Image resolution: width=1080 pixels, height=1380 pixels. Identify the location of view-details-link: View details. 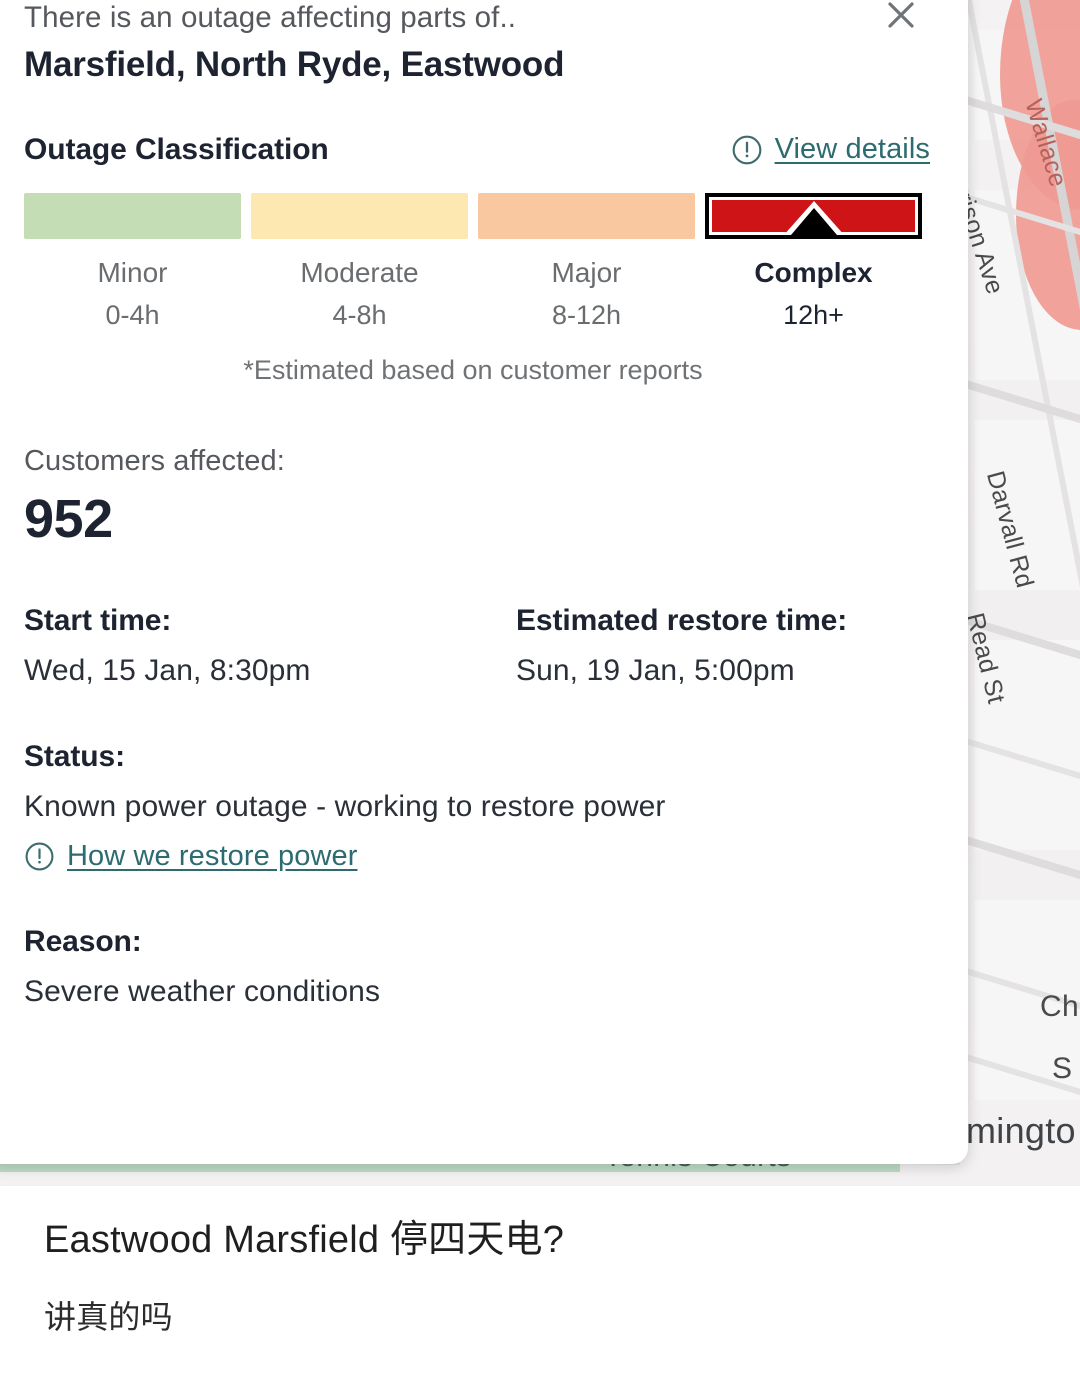
(830, 149).